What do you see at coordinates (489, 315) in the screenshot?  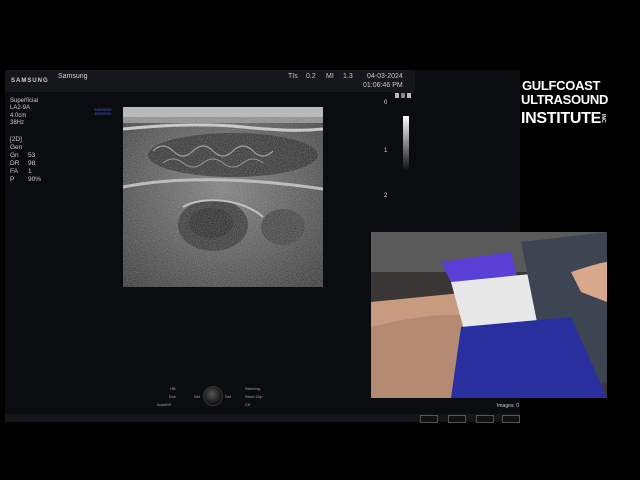 I see `probe-video-inset` at bounding box center [489, 315].